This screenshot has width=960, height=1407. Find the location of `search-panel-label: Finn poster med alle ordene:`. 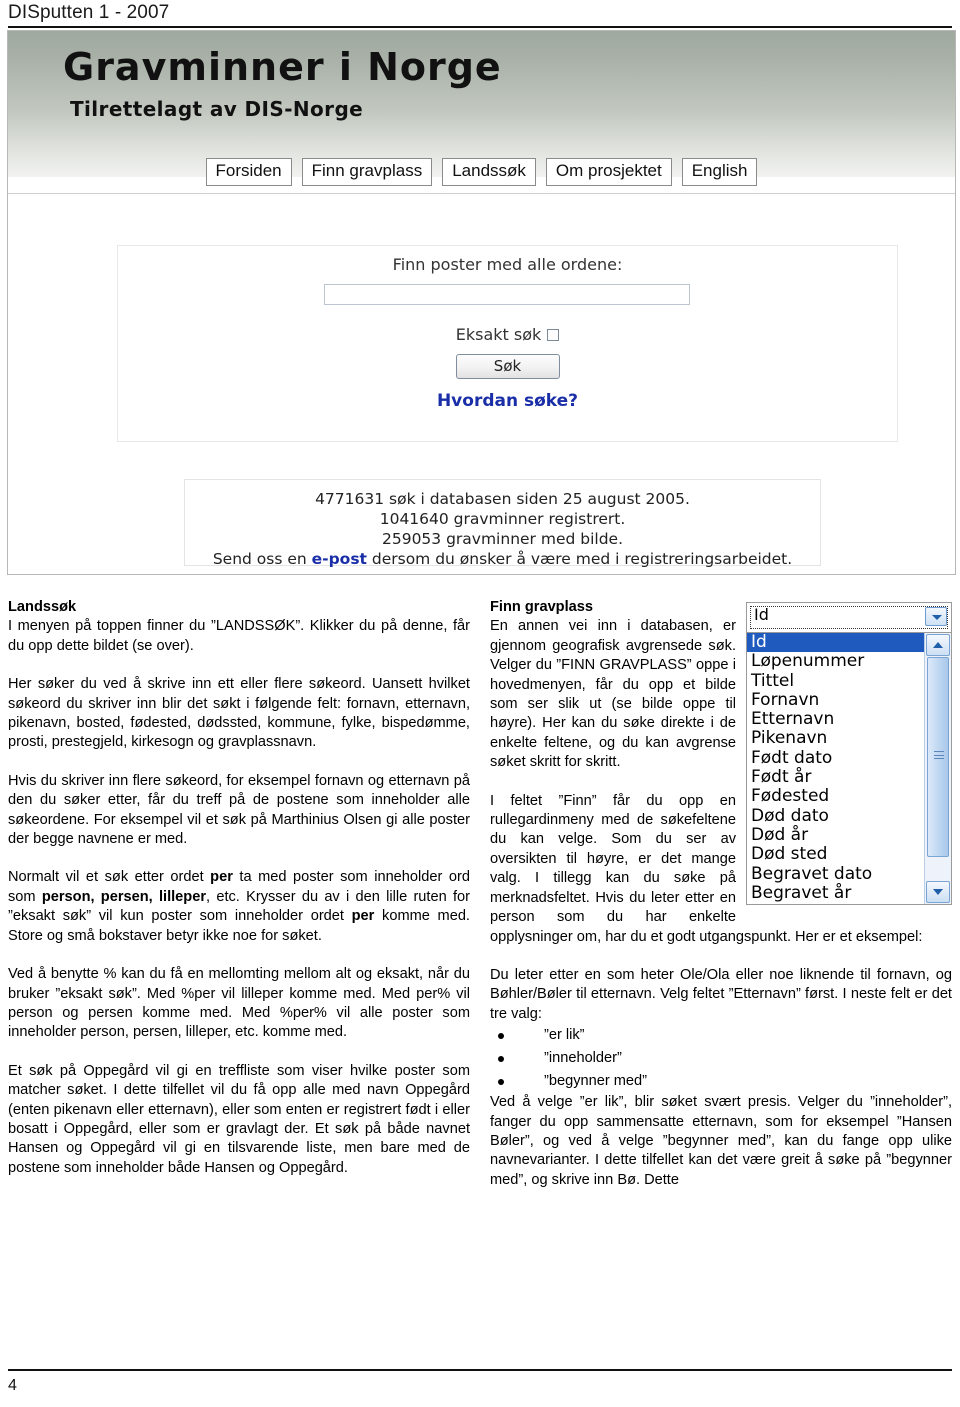

search-panel-label: Finn poster med alle ordene: is located at coordinates (507, 264).